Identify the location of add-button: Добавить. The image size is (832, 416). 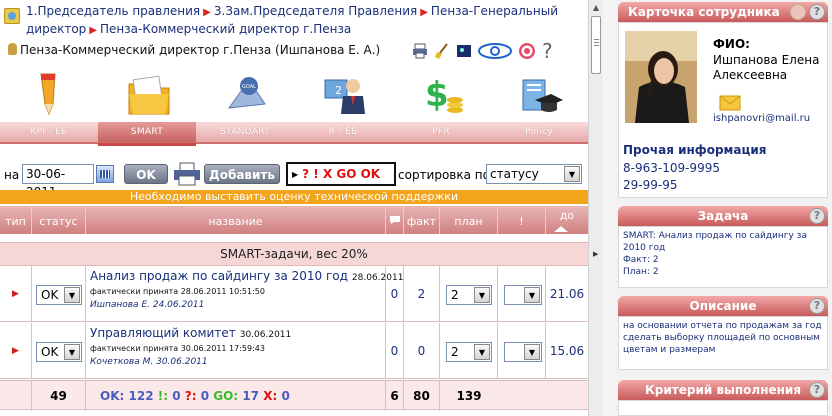
(242, 174).